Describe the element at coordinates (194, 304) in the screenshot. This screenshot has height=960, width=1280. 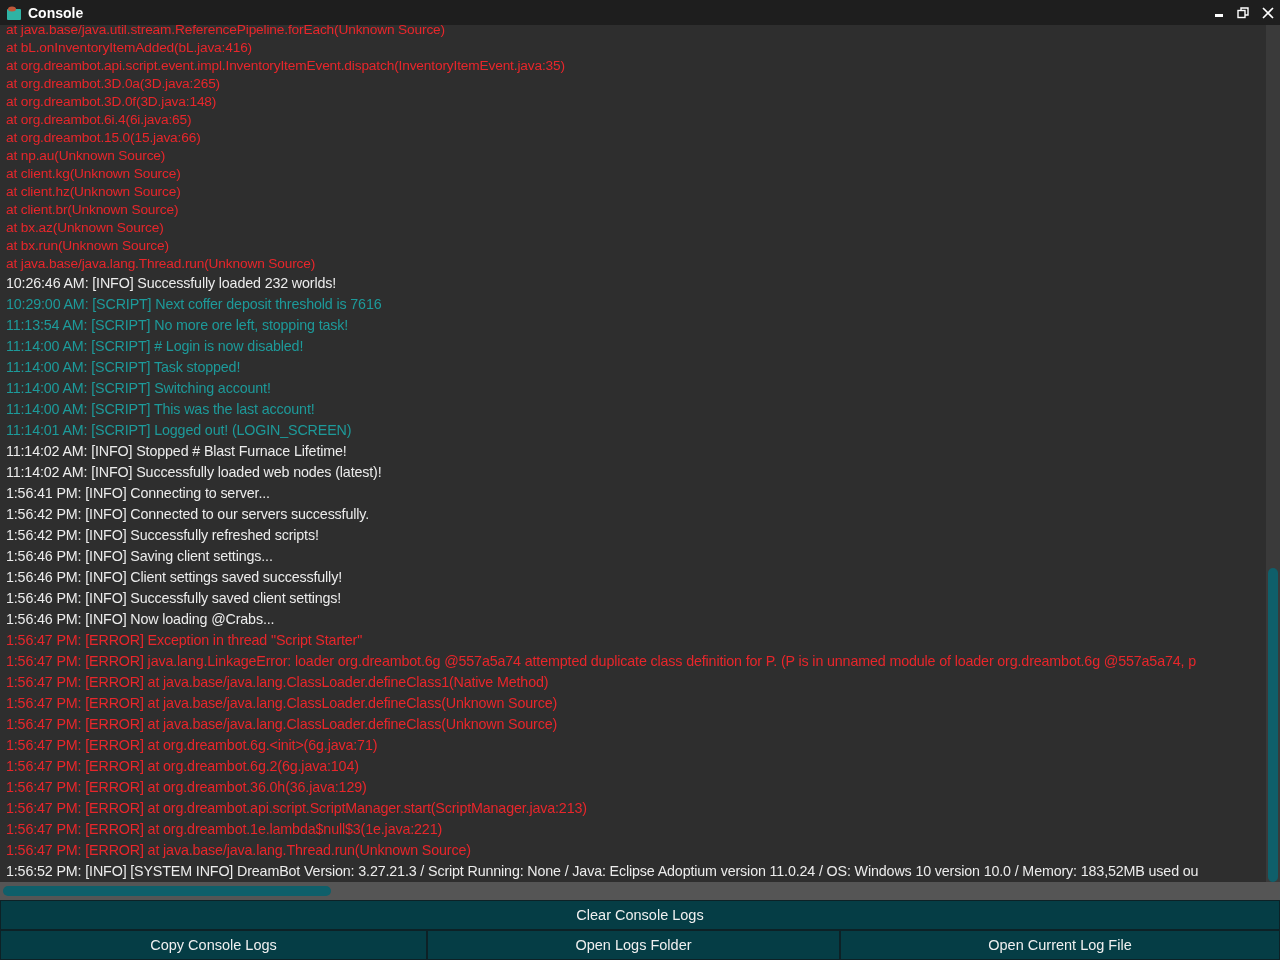
I see `log-line: 10:29:00 AM: [SCRIPT] Next coffer deposit threshold is 7616` at that location.